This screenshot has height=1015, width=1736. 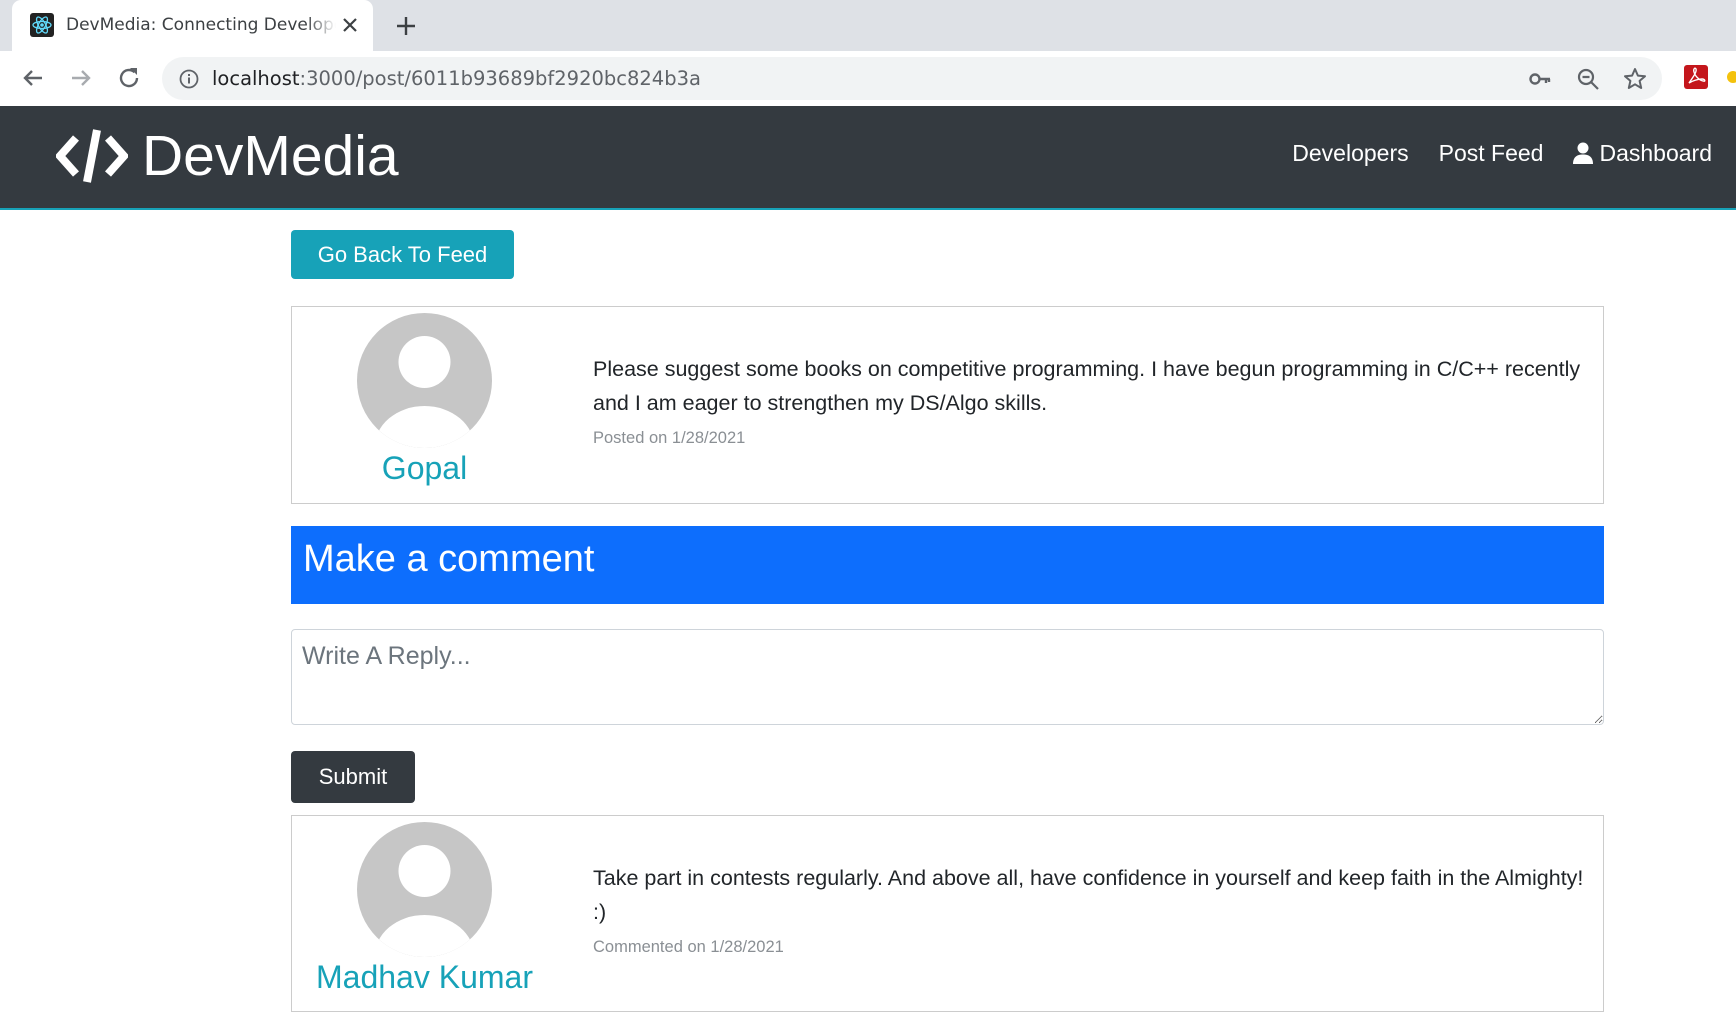 What do you see at coordinates (92, 156) in the screenshot?
I see `code-logo-icon` at bounding box center [92, 156].